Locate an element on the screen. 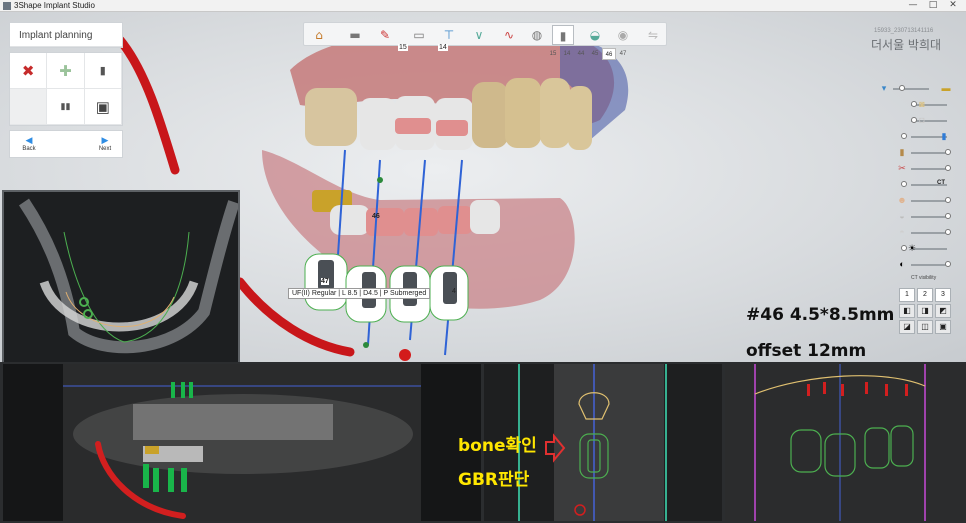  slider-nerve: ✂ is located at coordinates (924, 168).